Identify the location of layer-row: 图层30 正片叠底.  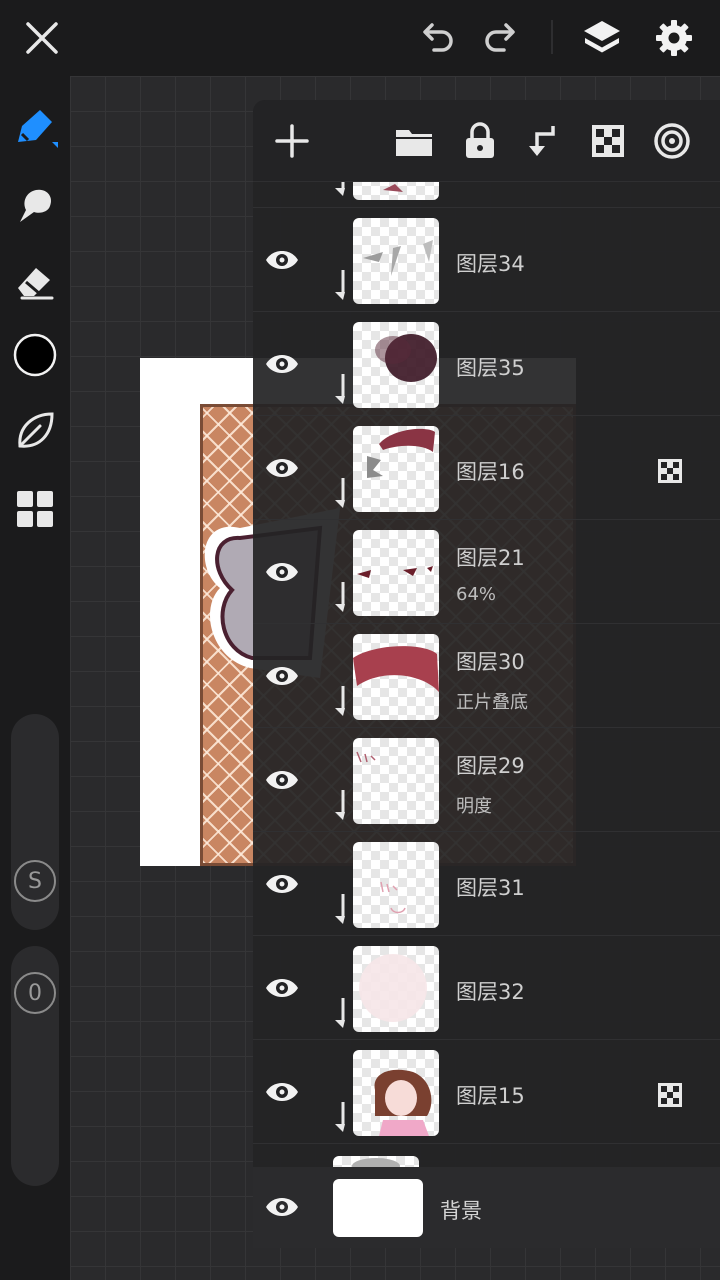
(486, 676).